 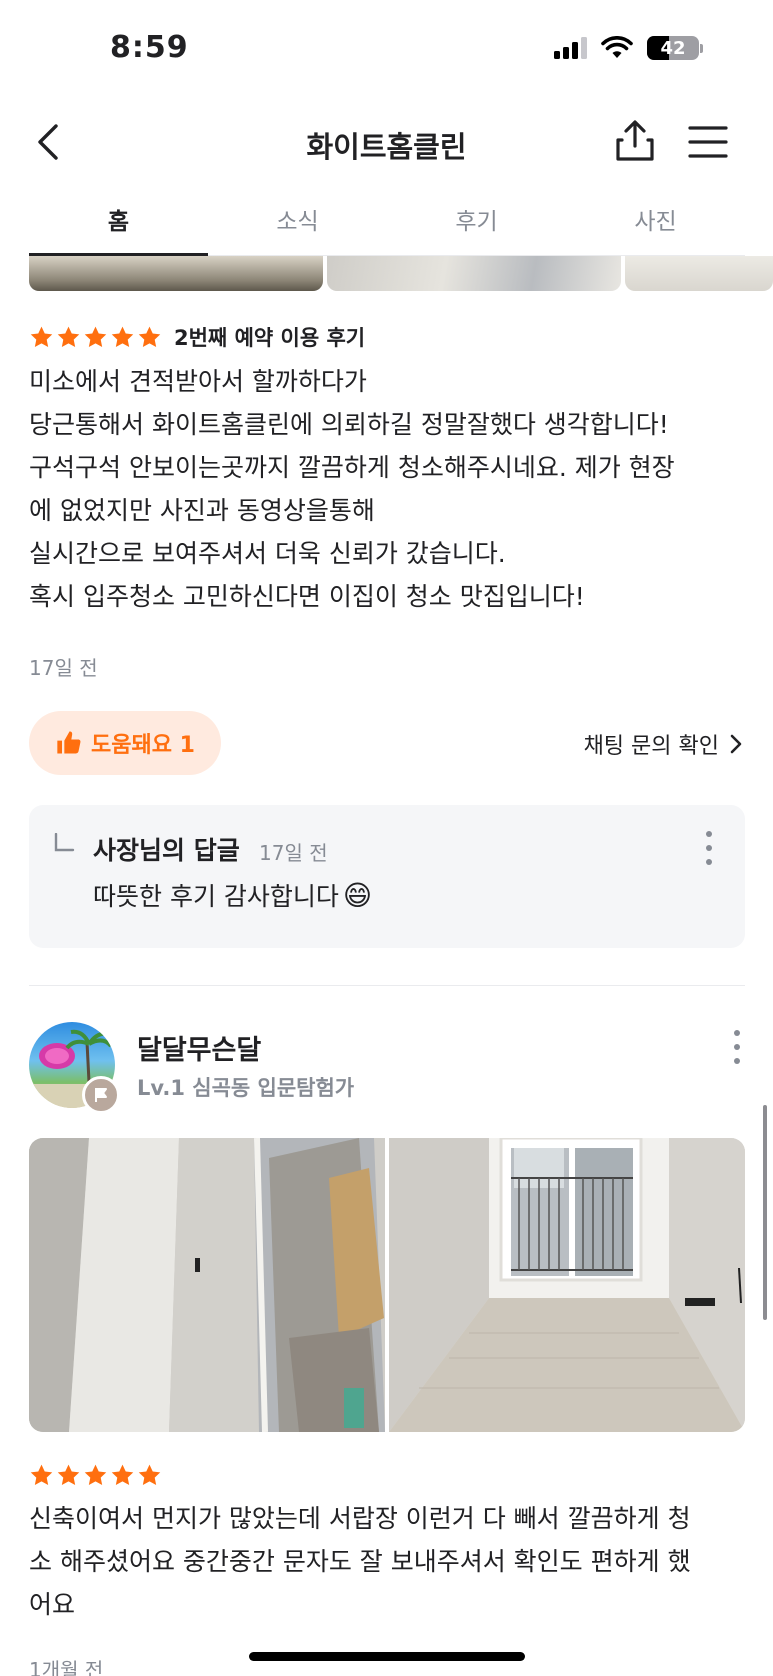 I want to click on battery-level: 42, so click(x=673, y=48).